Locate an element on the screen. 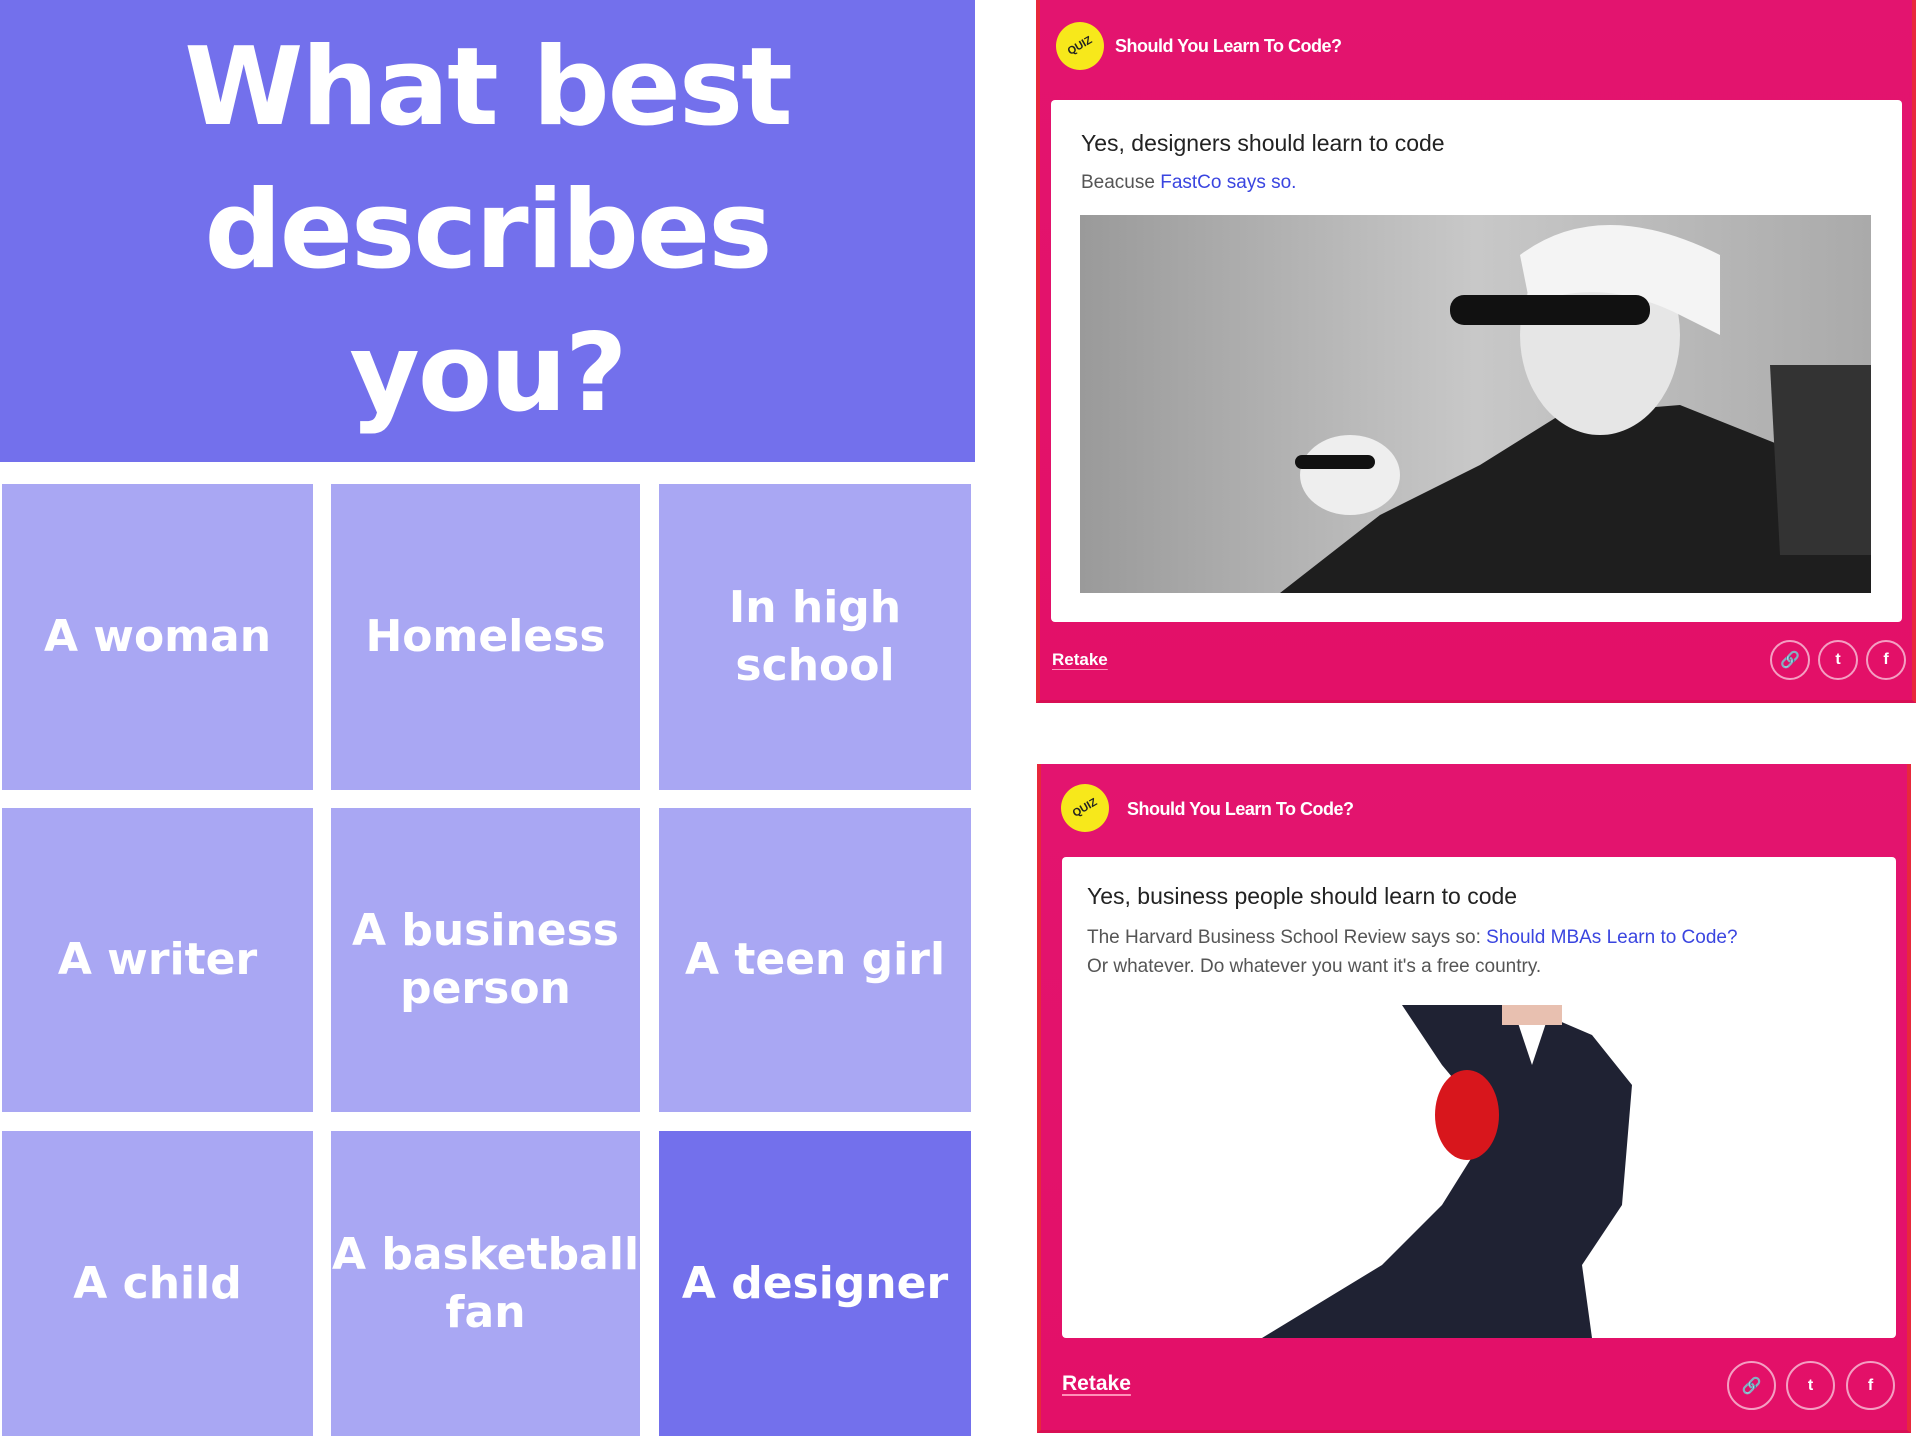 The height and width of the screenshot is (1444, 1920). option-a-basketball-fan: A basketball fan is located at coordinates (485, 1283).